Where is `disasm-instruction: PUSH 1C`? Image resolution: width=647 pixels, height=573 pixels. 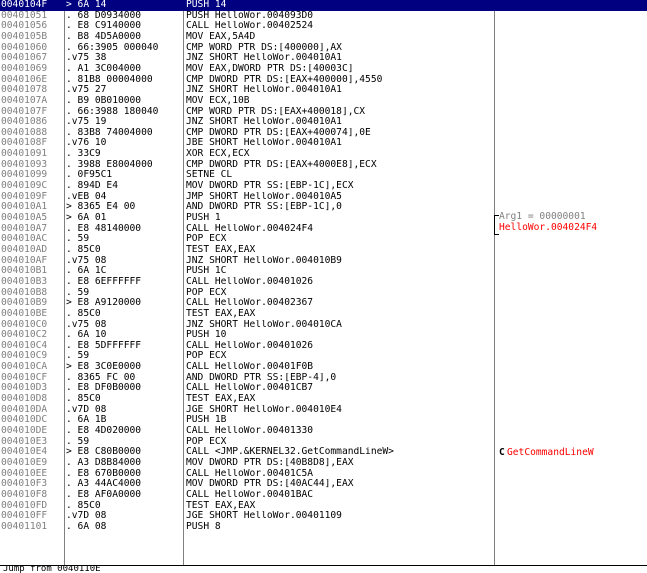
disasm-instruction: PUSH 1C is located at coordinates (206, 271).